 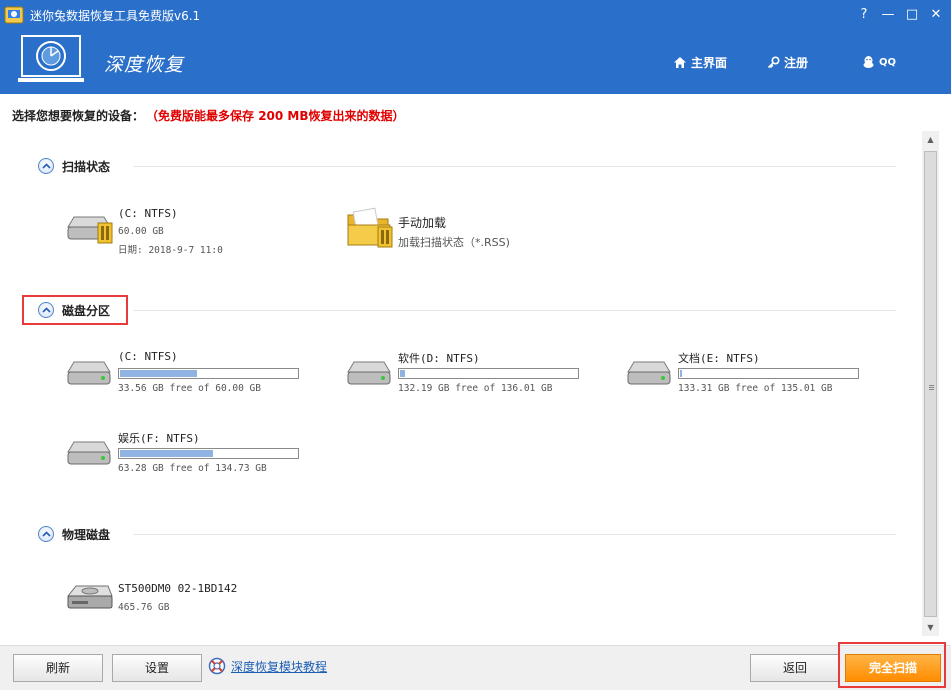 I want to click on section-physical-title: 物理磁盘, so click(x=86, y=534).